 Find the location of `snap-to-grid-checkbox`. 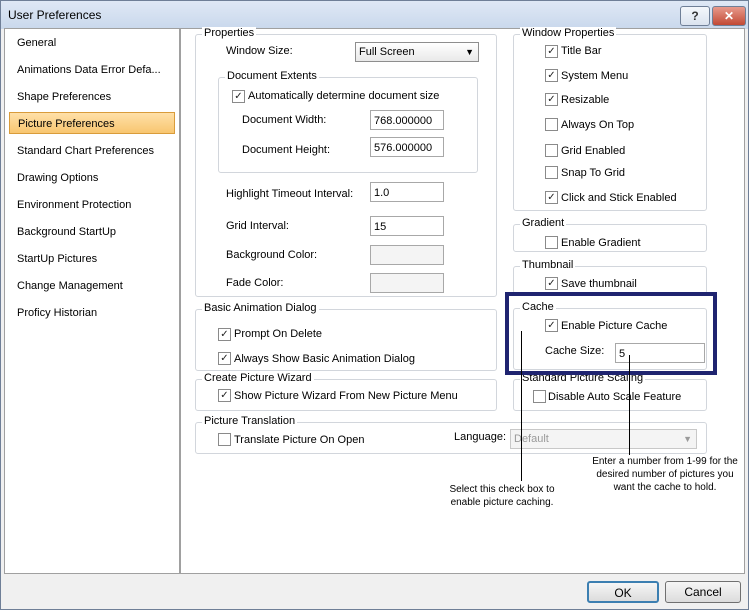

snap-to-grid-checkbox is located at coordinates (551, 172).